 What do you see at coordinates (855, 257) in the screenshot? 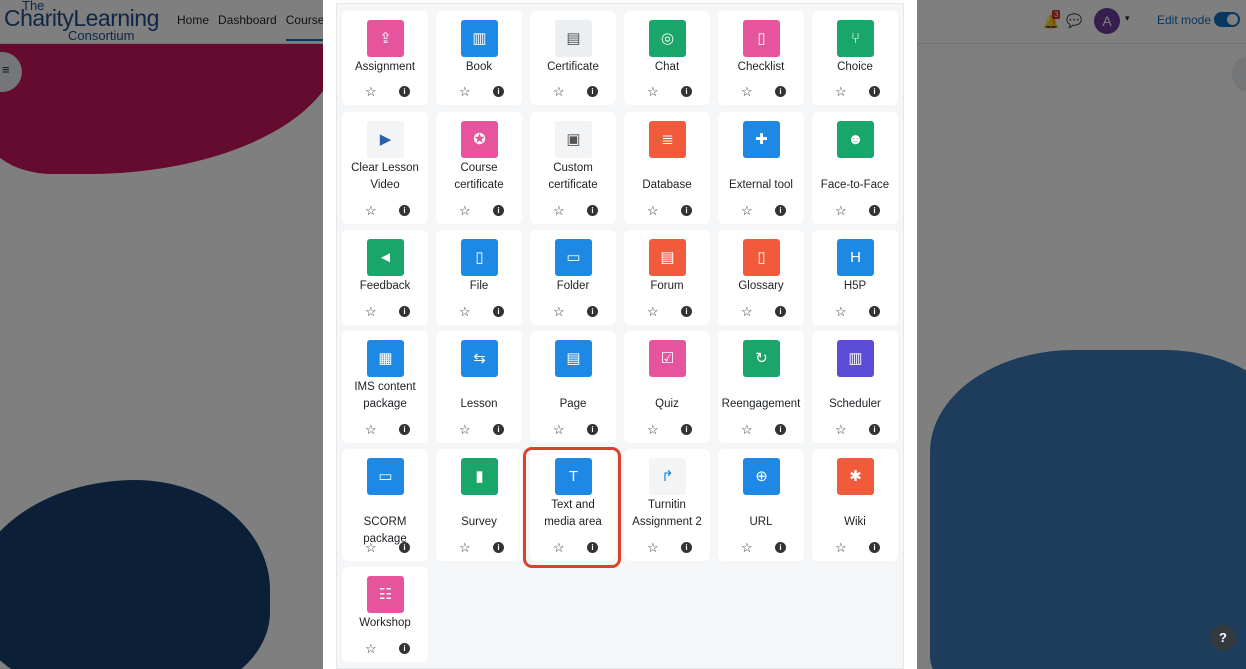
I see `h5p-icon: H` at bounding box center [855, 257].